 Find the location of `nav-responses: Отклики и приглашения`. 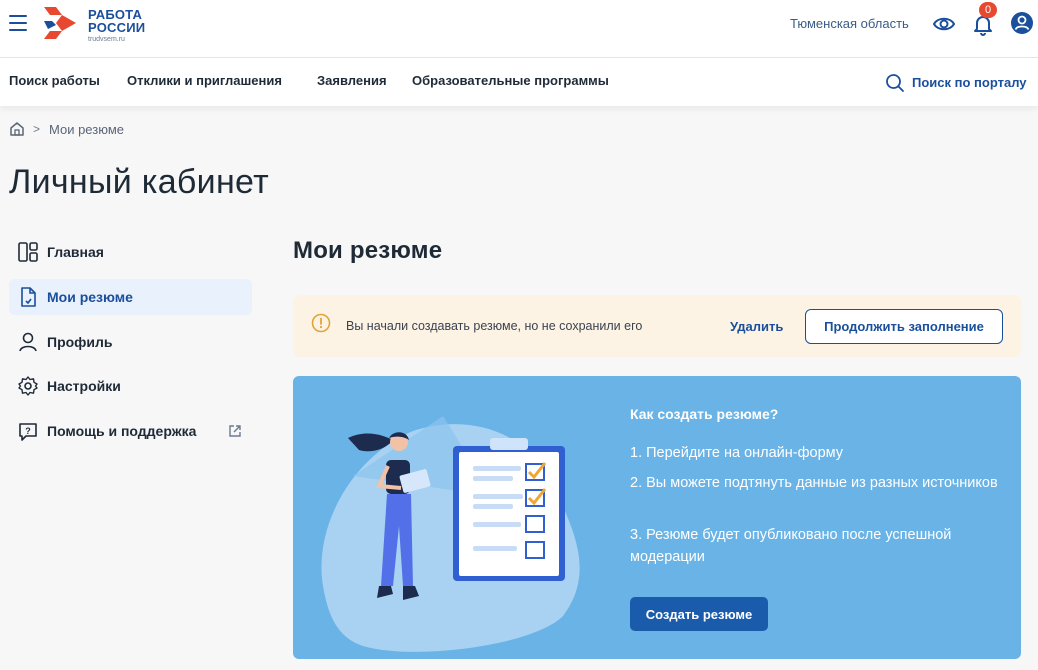

nav-responses: Отклики и приглашения is located at coordinates (204, 80).